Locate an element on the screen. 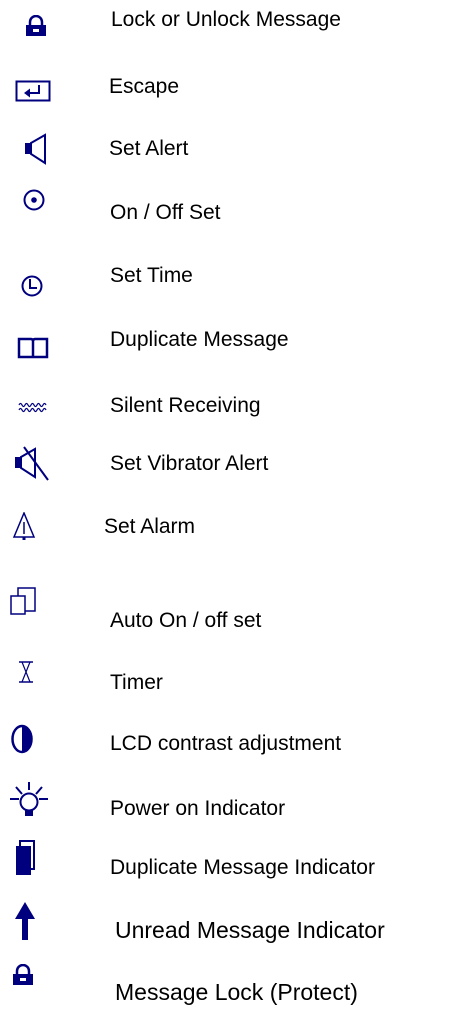 The height and width of the screenshot is (1021, 464). legend-label: Timer is located at coordinates (136, 682).